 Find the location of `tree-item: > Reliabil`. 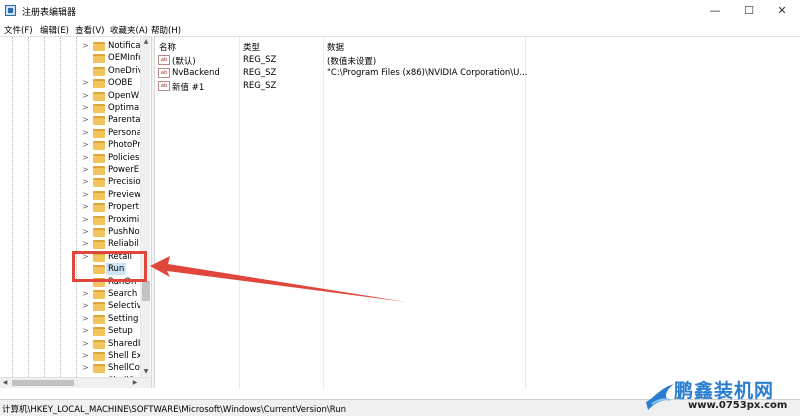

tree-item: > Reliabil is located at coordinates (111, 244).